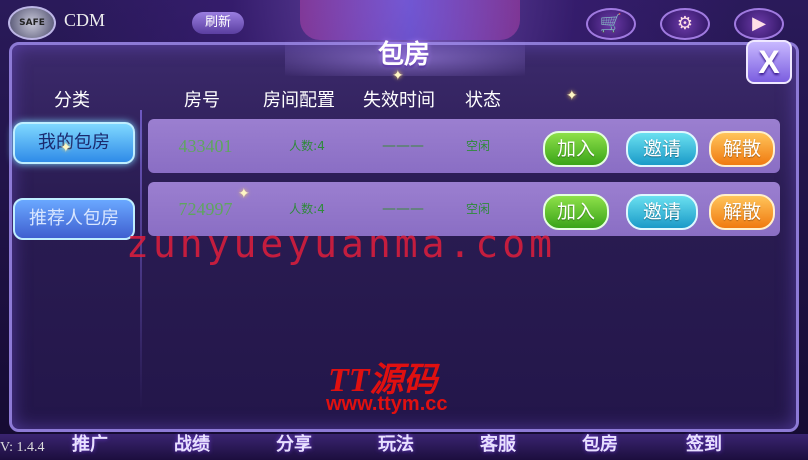  I want to click on bottom-nav: V: 1.4.4 推广 战绩 分享 玩法 客服 包房 签到, so click(404, 447).